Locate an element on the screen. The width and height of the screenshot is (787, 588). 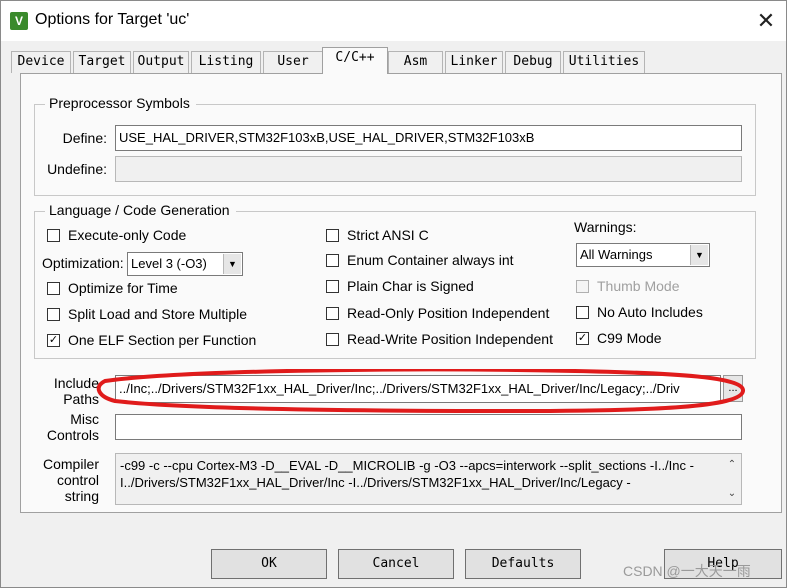
thumb-mode-checkbox is located at coordinates (582, 286).